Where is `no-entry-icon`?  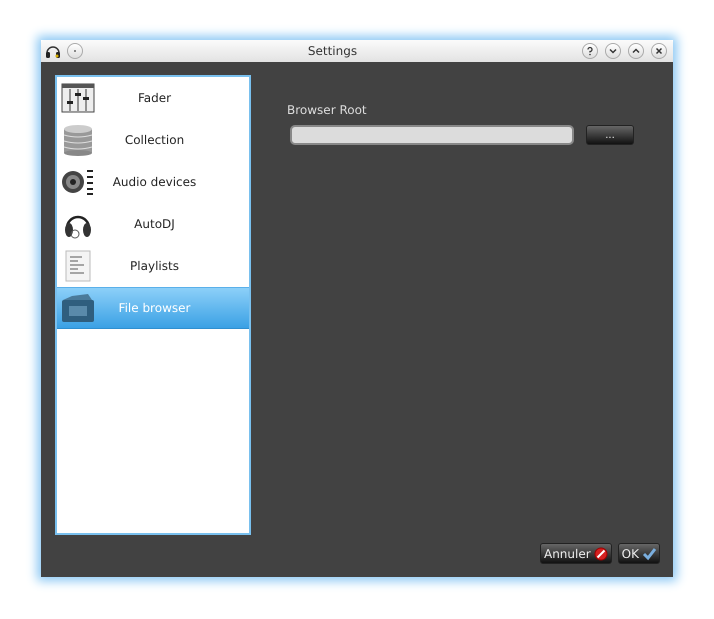 no-entry-icon is located at coordinates (601, 553).